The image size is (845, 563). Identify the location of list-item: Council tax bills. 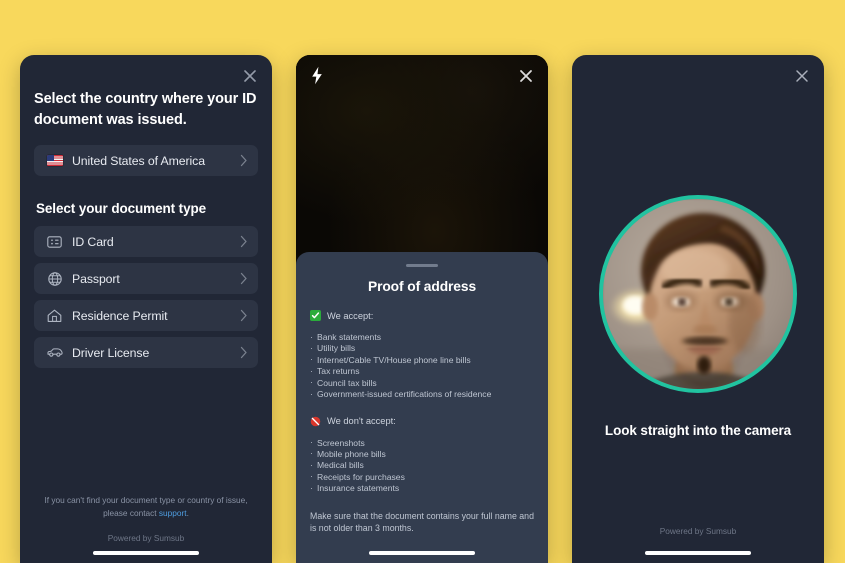
(422, 383).